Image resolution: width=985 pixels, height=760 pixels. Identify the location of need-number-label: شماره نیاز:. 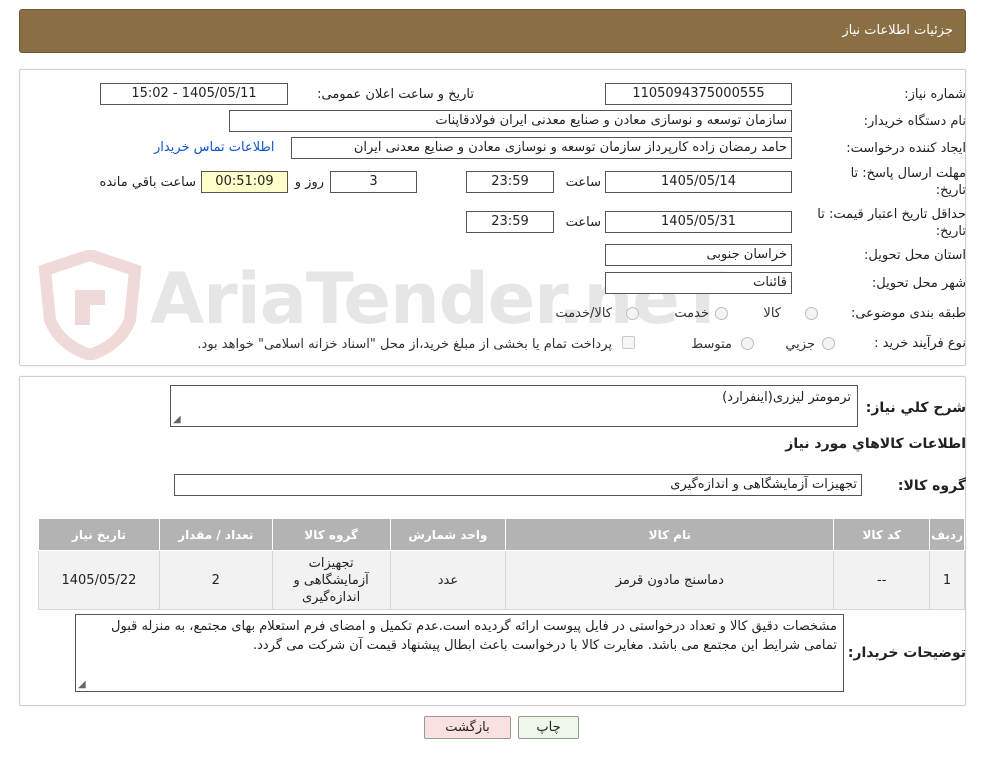
(935, 94).